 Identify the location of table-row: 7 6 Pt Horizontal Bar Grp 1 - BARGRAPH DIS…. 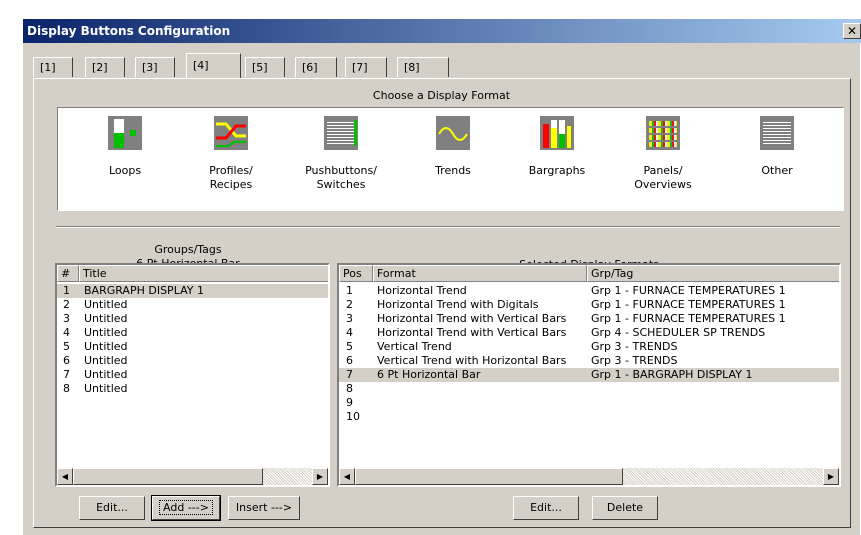
(589, 375).